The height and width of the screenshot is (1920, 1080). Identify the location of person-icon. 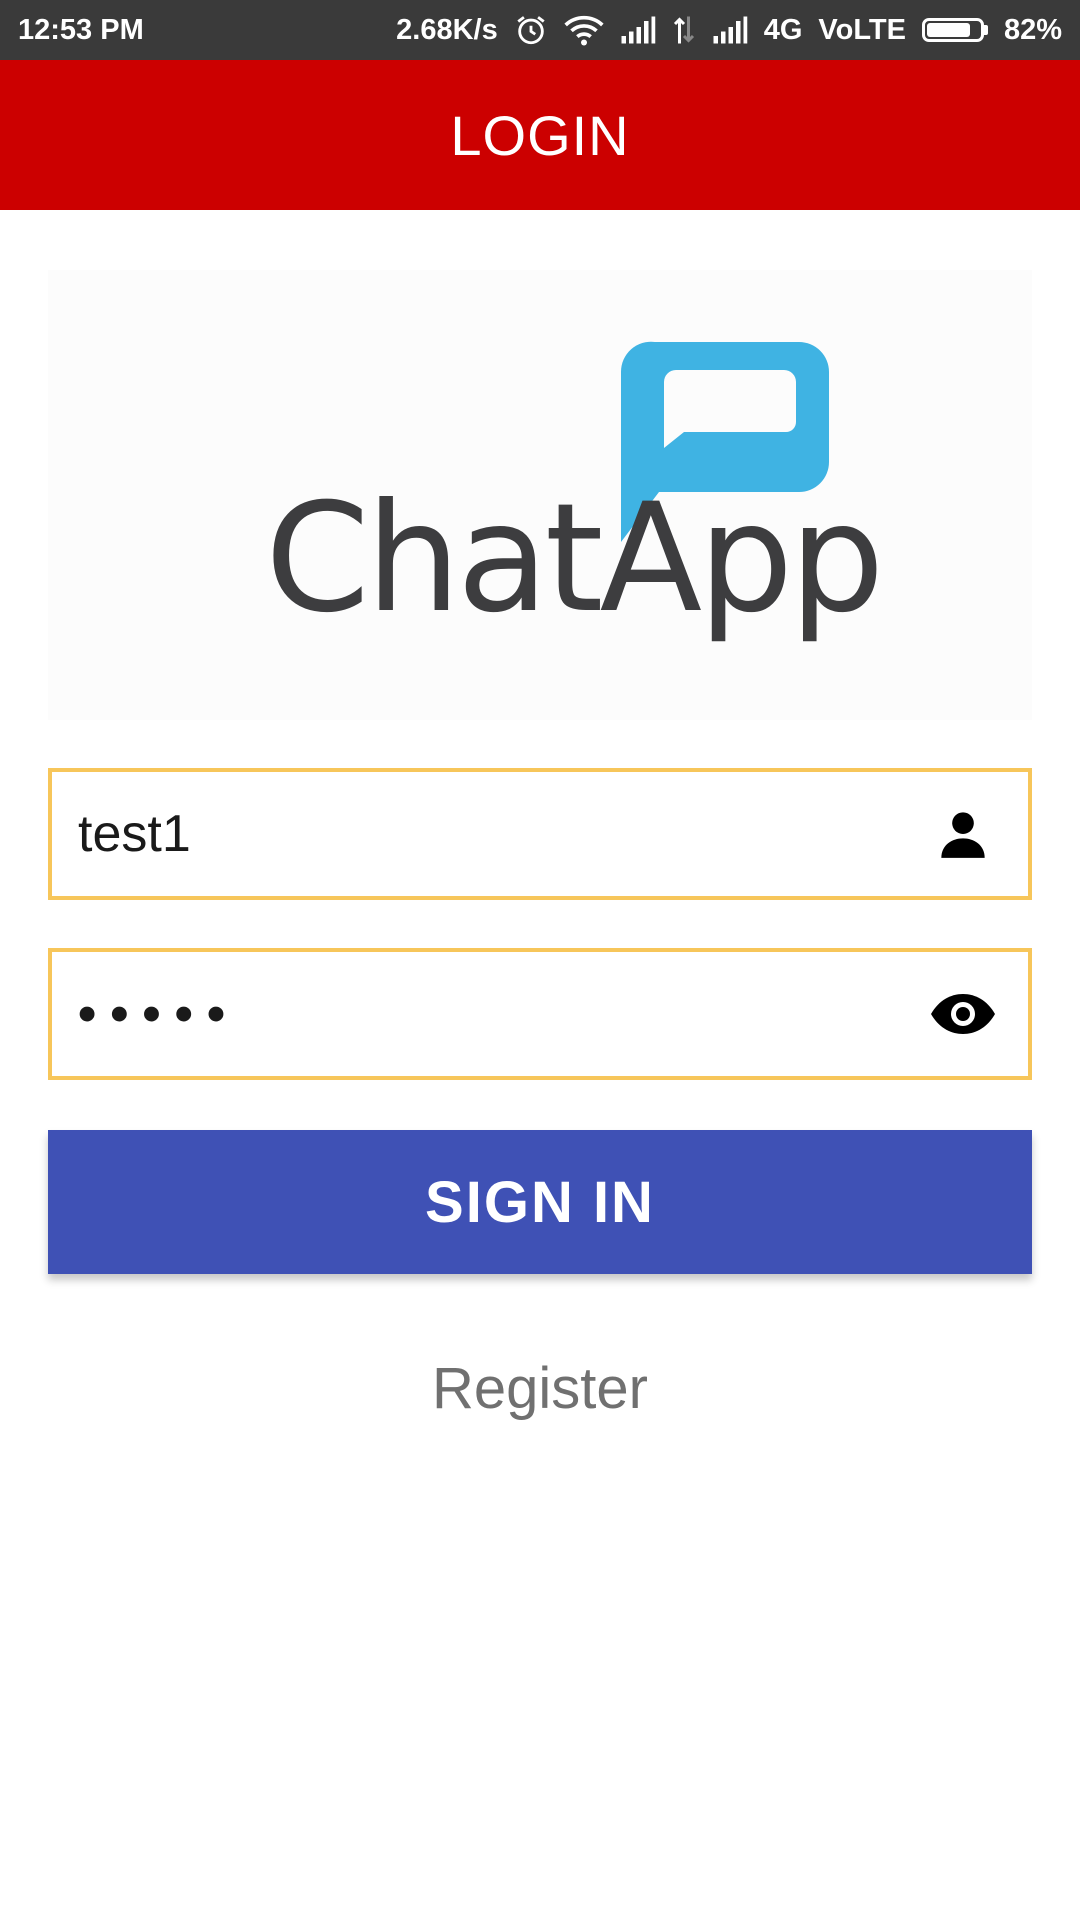
(963, 834).